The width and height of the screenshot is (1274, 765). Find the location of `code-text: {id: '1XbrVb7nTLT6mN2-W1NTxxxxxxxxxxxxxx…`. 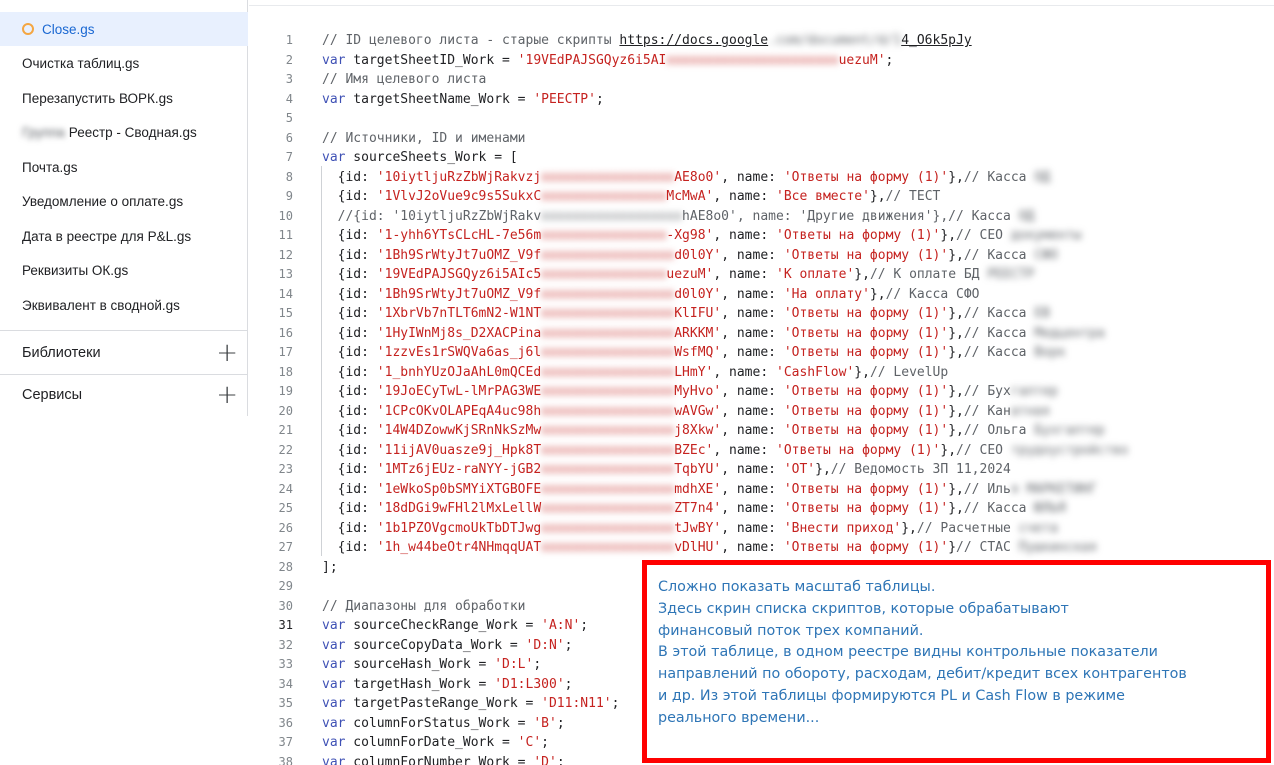

code-text: {id: '1XbrVb7nTLT6mN2-W1NTxxxxxxxxxxxxxx… is located at coordinates (686, 314).